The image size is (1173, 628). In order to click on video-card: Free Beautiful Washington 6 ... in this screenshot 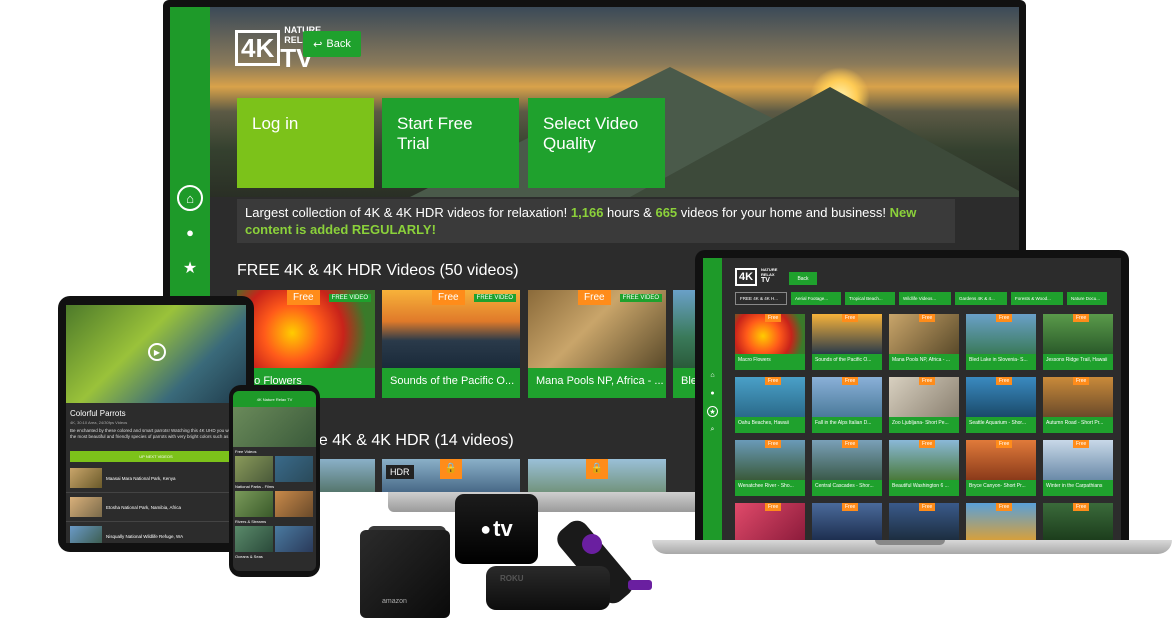, I will do `click(924, 468)`.